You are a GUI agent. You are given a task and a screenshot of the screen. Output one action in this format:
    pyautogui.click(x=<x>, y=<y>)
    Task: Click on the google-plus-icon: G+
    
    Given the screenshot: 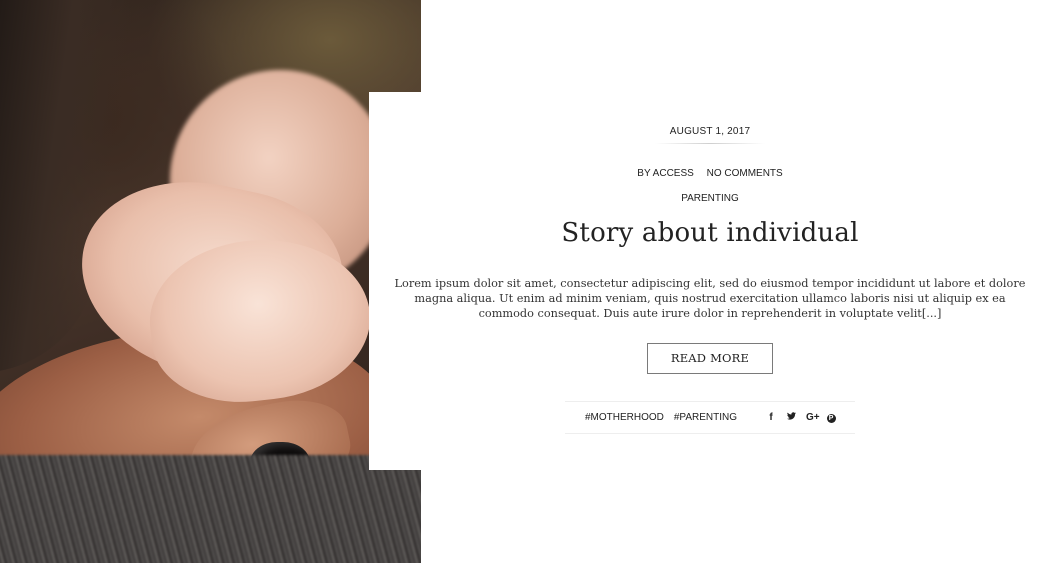 What is the action you would take?
    pyautogui.click(x=813, y=417)
    